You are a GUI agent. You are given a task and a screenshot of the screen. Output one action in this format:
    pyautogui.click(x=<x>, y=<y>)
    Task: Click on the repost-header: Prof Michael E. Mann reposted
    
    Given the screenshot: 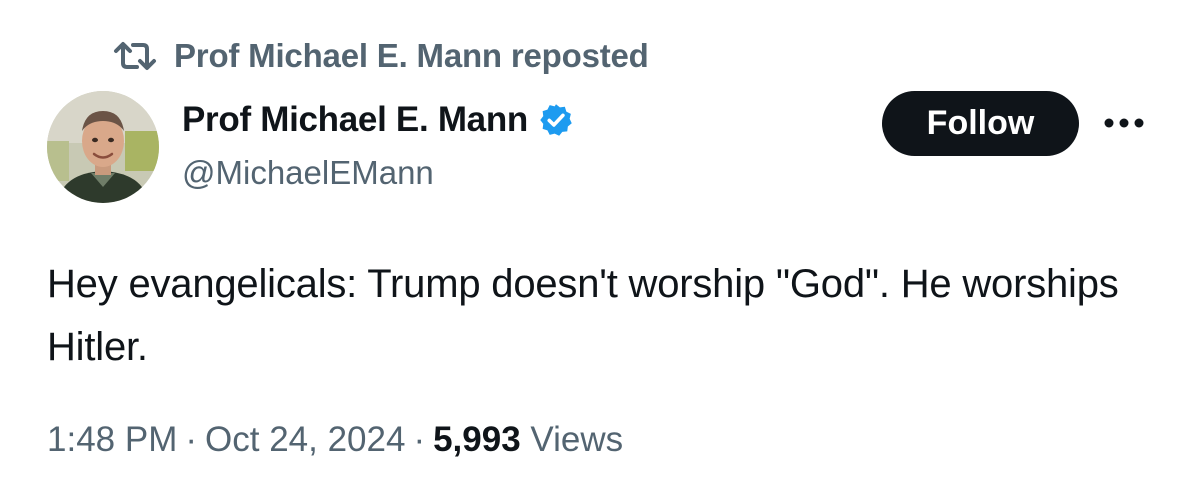 What is the action you would take?
    pyautogui.click(x=380, y=56)
    